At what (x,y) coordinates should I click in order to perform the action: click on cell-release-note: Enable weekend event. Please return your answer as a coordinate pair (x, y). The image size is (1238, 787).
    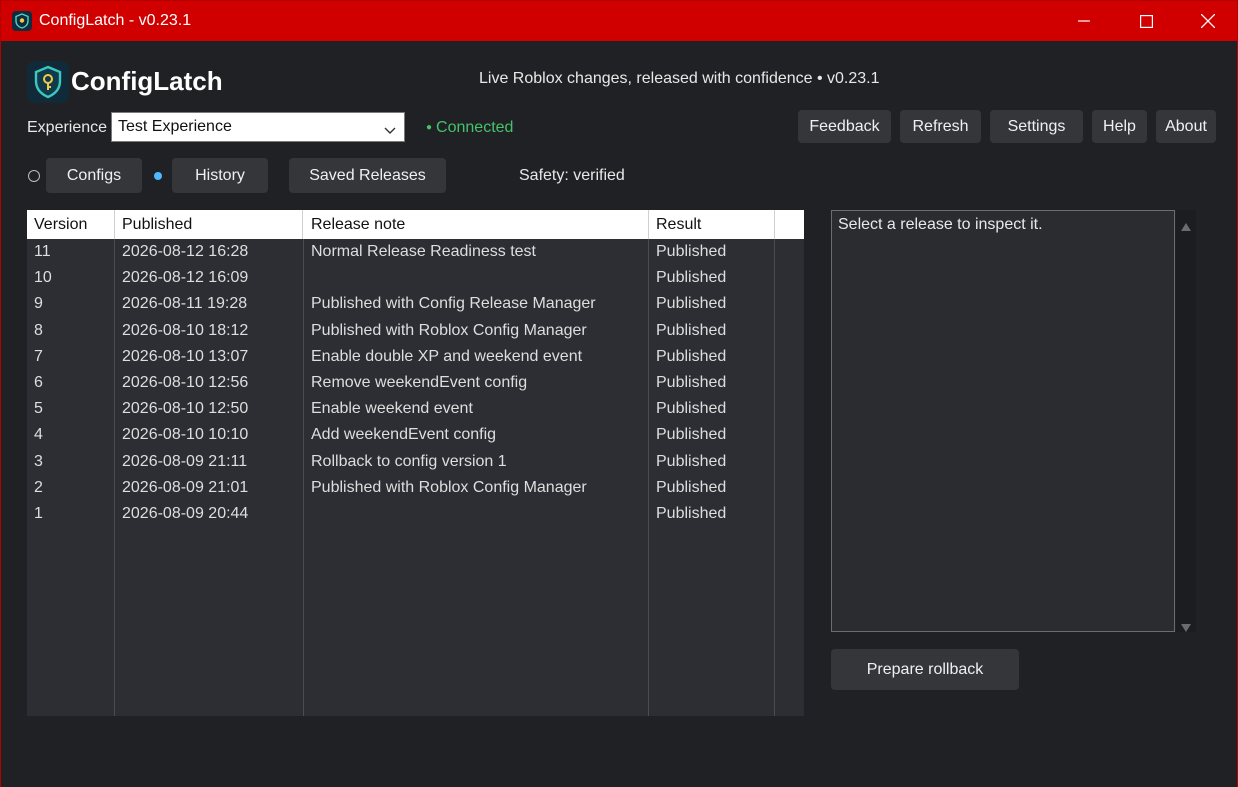
    Looking at the image, I should click on (392, 409).